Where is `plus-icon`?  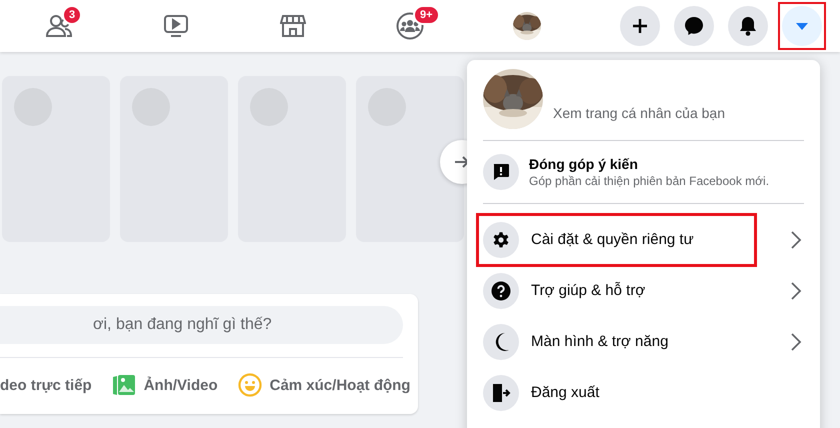 plus-icon is located at coordinates (640, 26).